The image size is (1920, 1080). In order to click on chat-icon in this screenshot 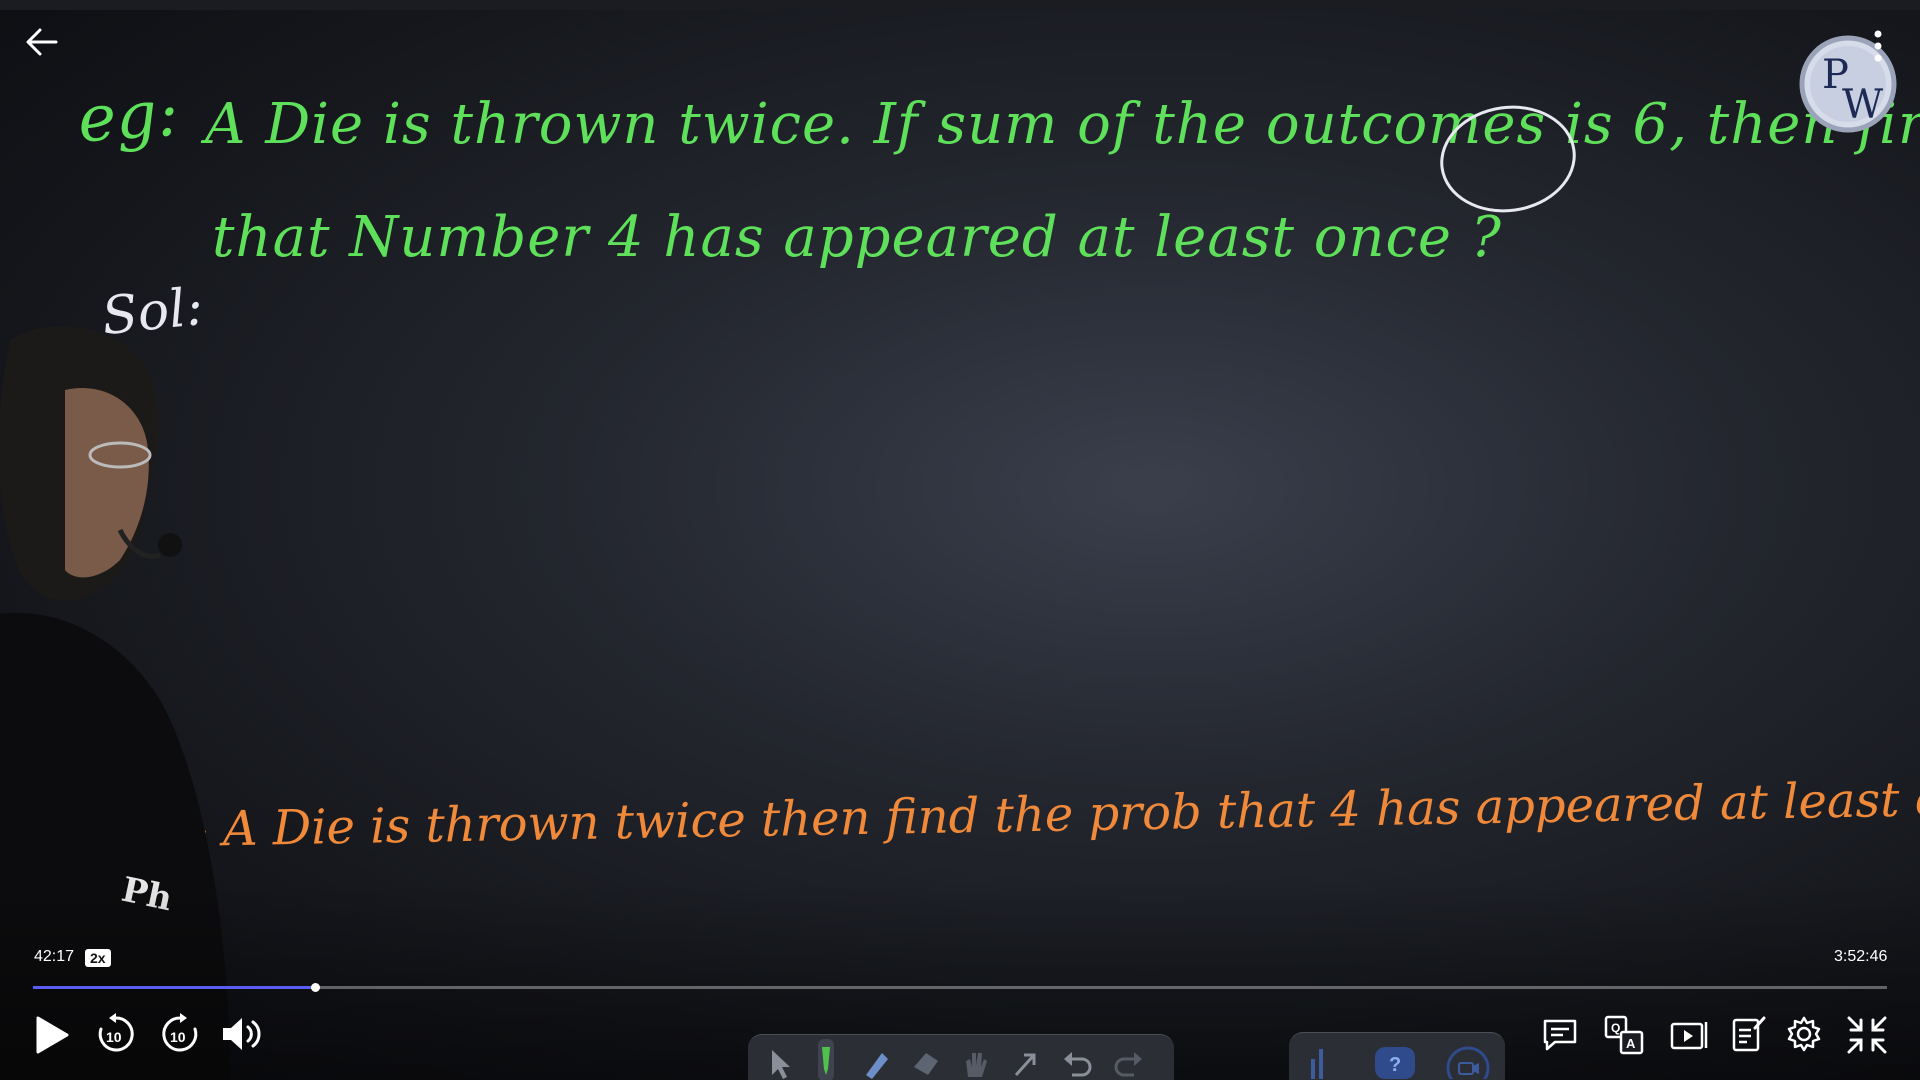, I will do `click(1560, 1035)`.